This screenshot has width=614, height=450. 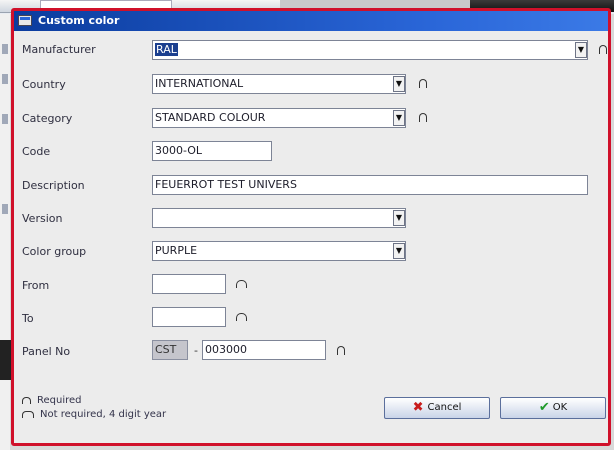 I want to click on category-dropdown-arrow: ▼, so click(x=399, y=118).